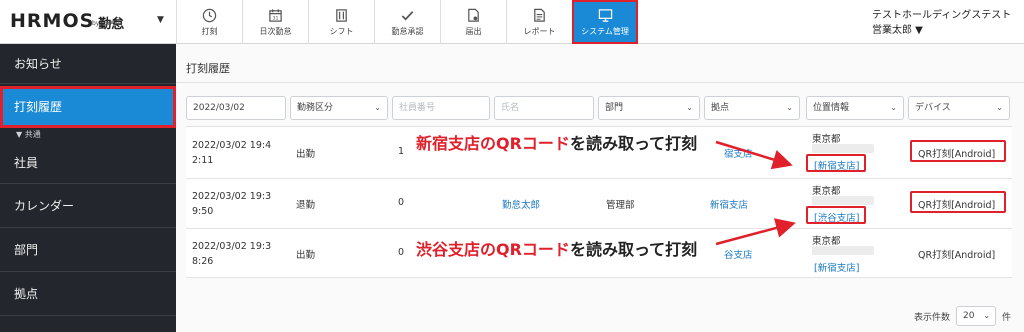 The width and height of the screenshot is (1024, 332). What do you see at coordinates (755, 193) in the screenshot?
I see `annotation-arrows` at bounding box center [755, 193].